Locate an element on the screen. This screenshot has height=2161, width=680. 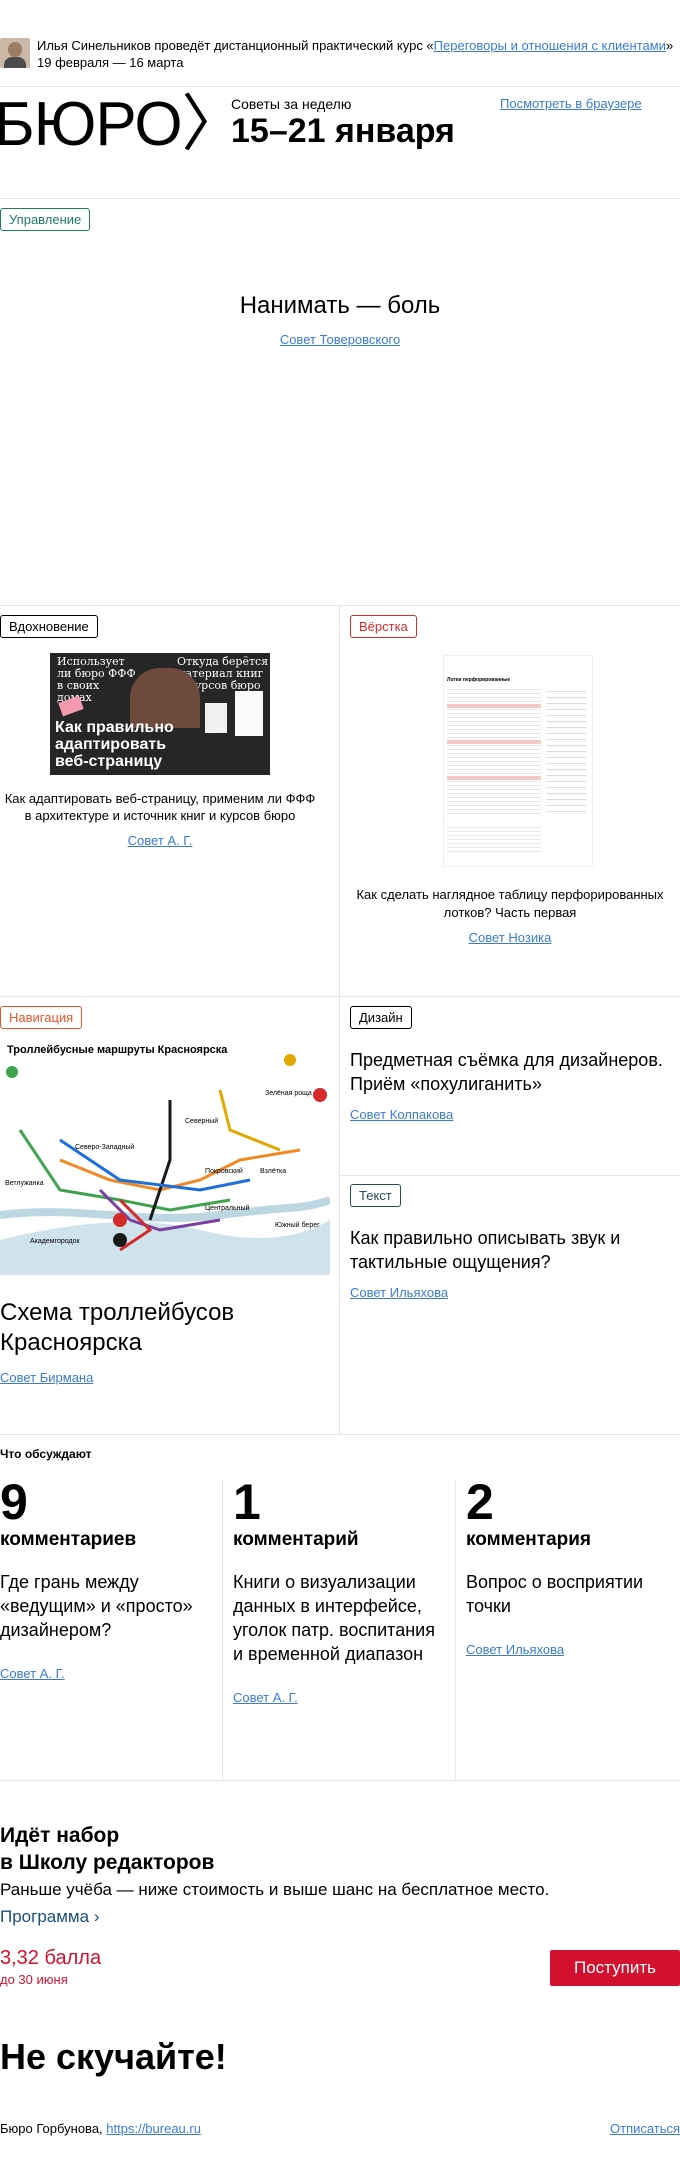
map-label: Зелёная роща is located at coordinates (288, 1093).